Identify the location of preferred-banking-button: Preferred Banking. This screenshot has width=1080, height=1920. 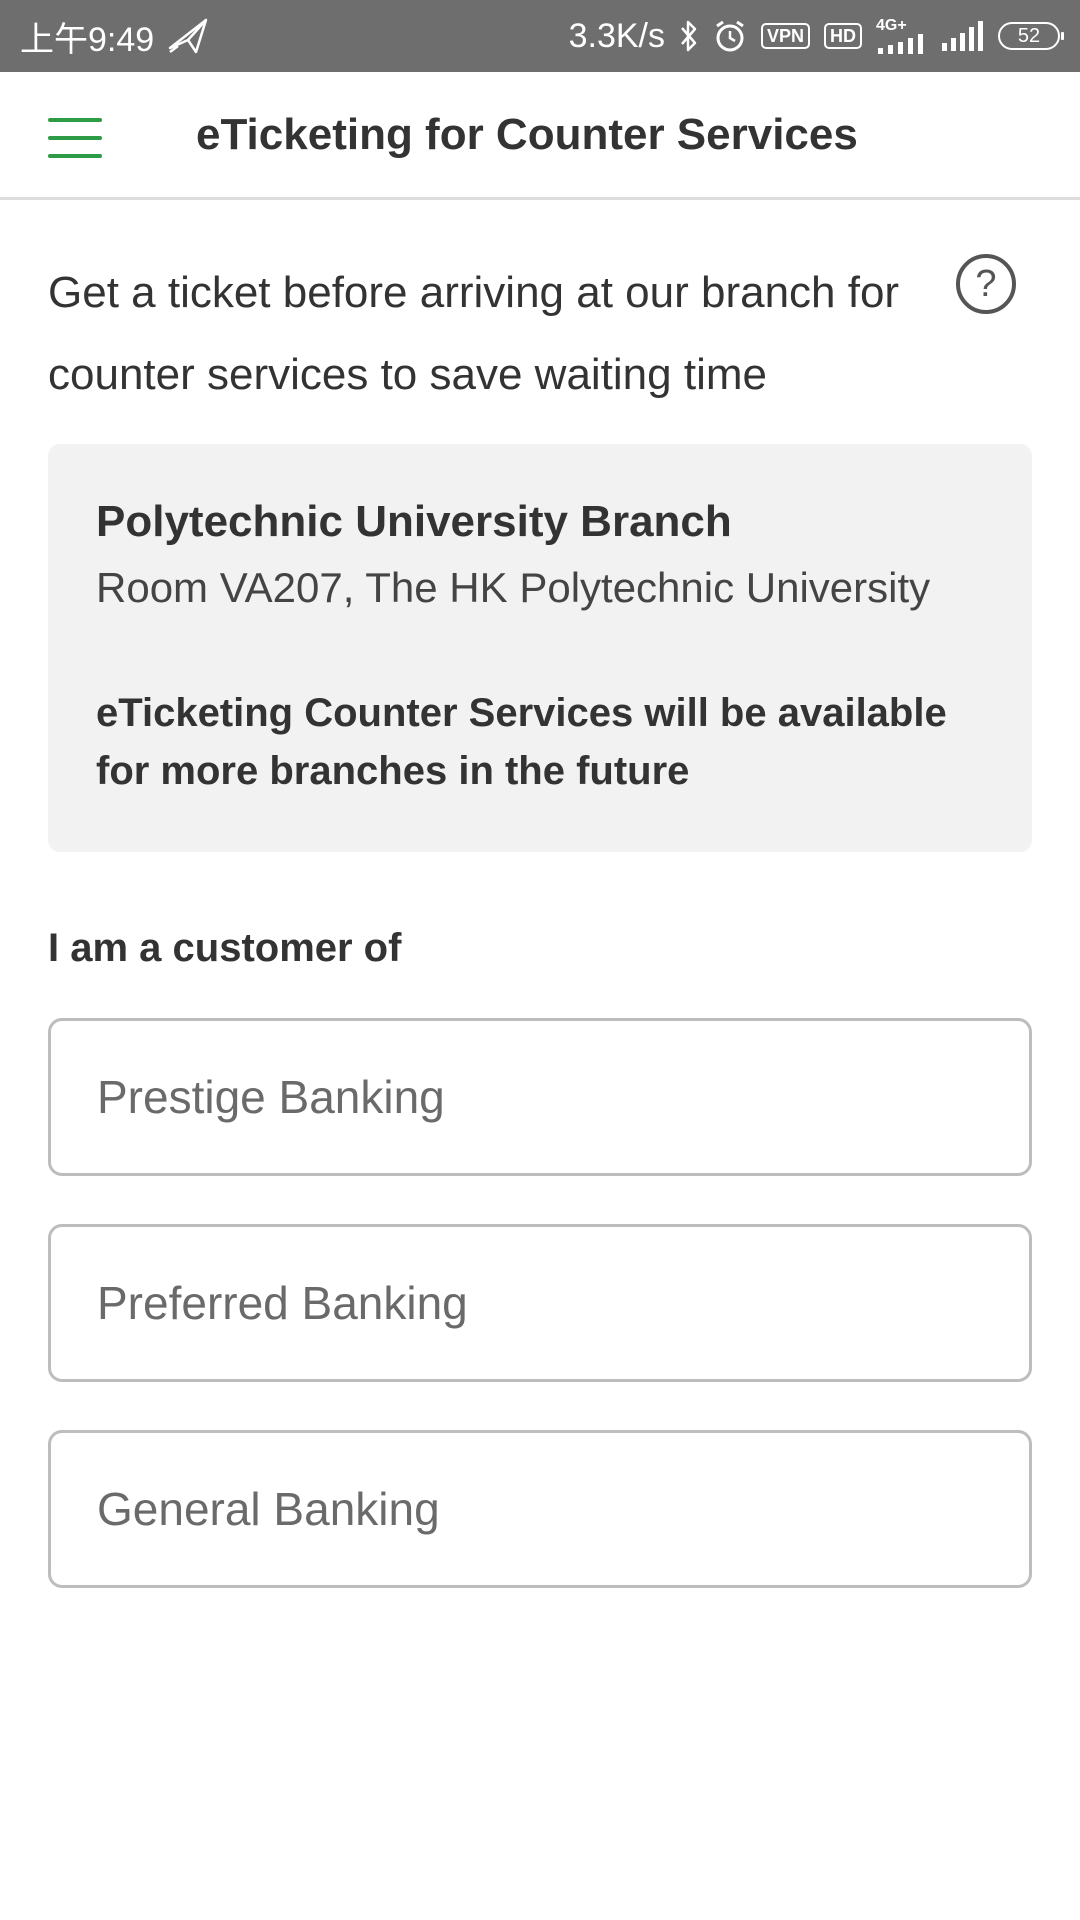
(540, 1303).